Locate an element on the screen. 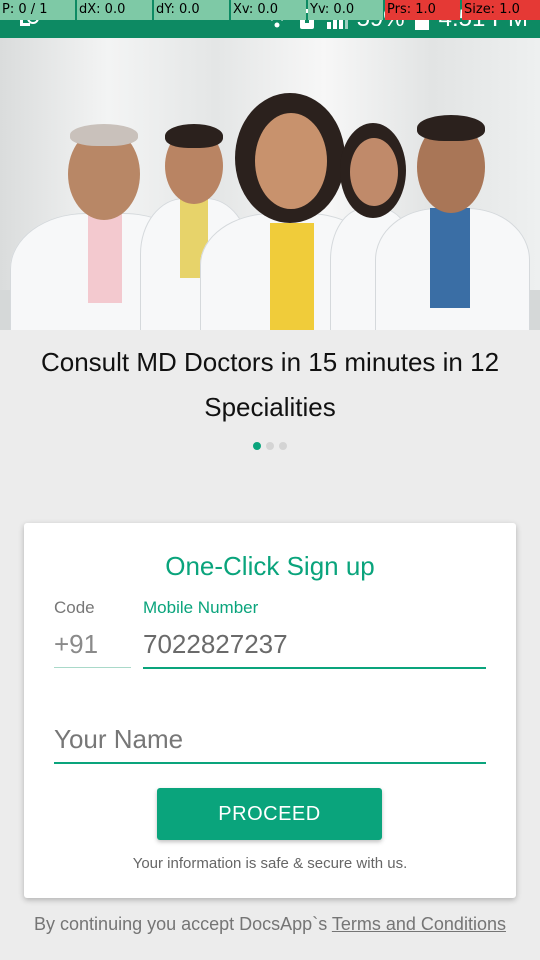 The image size is (540, 960). debug-yv: Yv: 0.0 is located at coordinates (345, 10).